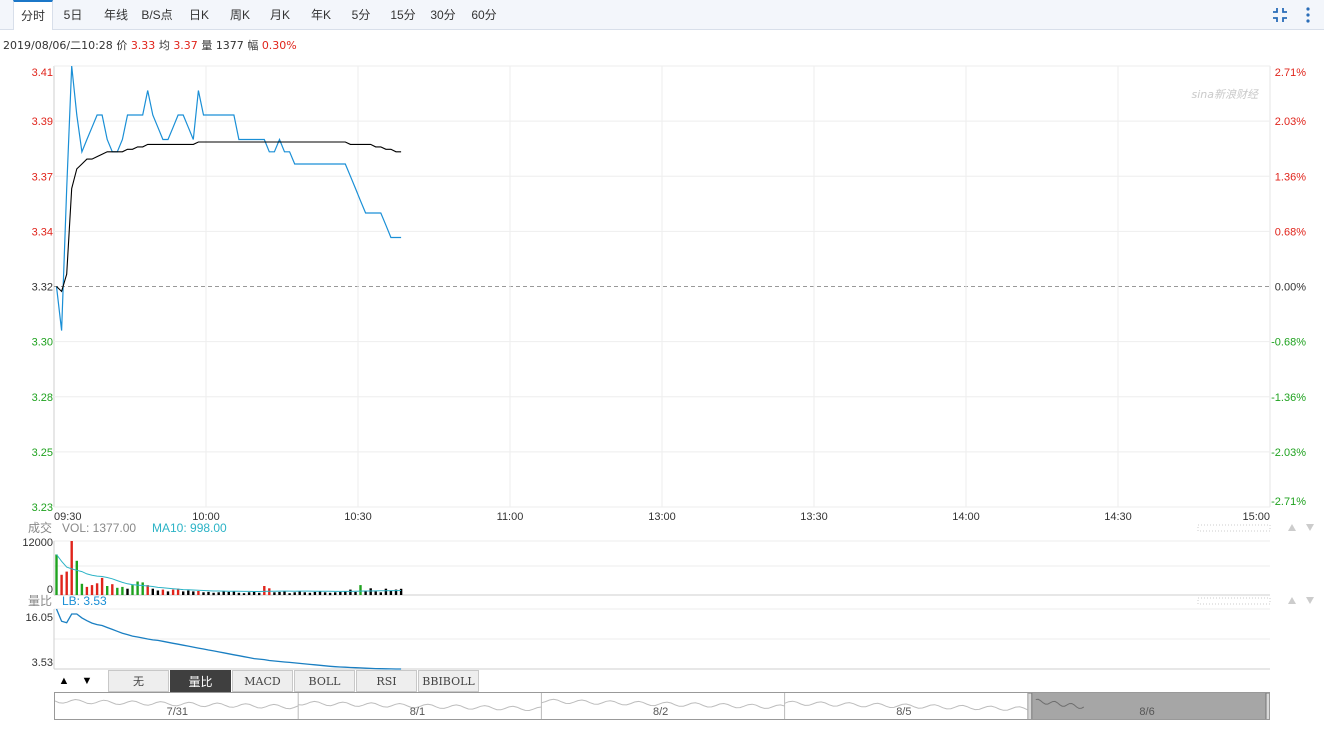 The image size is (1324, 751). What do you see at coordinates (262, 681) in the screenshot?
I see `indicator-tab-2: MACD` at bounding box center [262, 681].